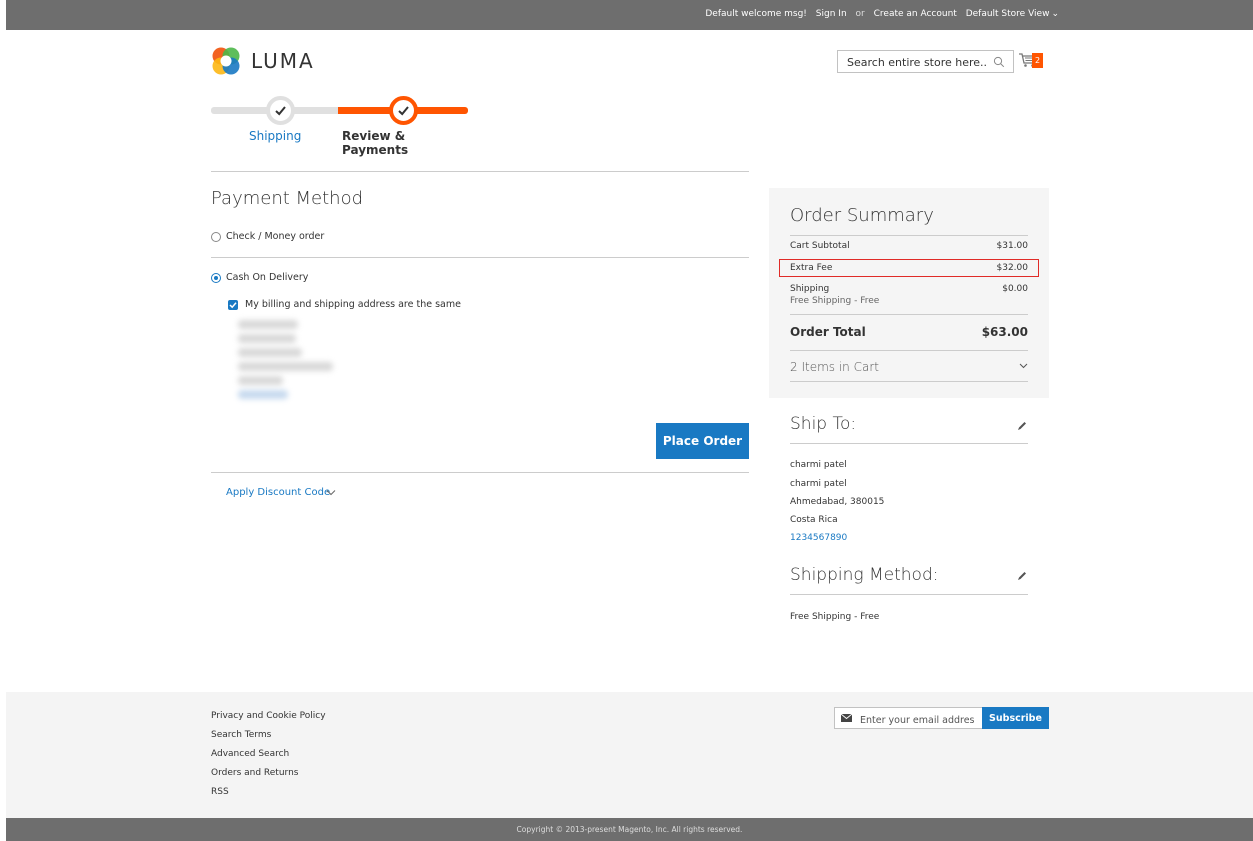 The image size is (1253, 841). Describe the element at coordinates (341, 126) in the screenshot. I see `checkout-progress: Shipping Review & Payments` at that location.